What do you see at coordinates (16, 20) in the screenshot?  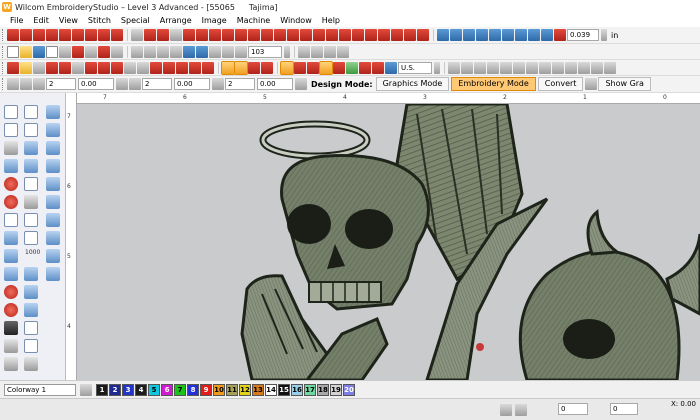 I see `menu-file: File` at bounding box center [16, 20].